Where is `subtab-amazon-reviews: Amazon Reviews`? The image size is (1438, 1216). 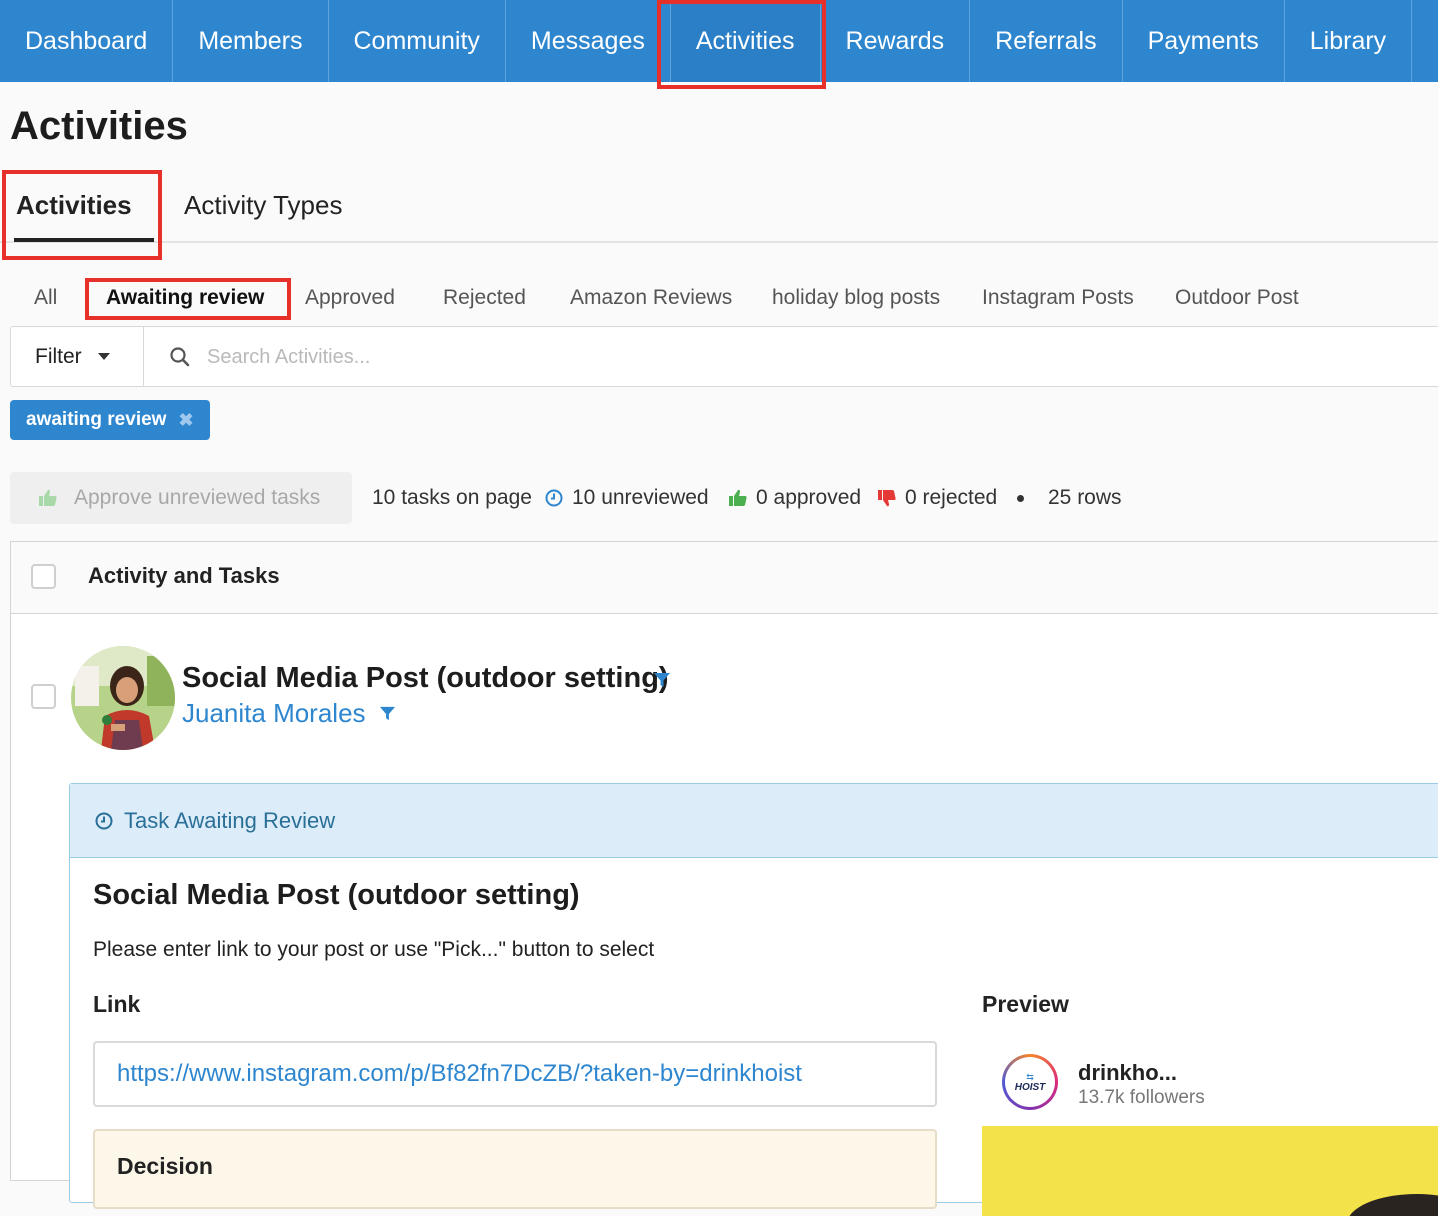
subtab-amazon-reviews: Amazon Reviews is located at coordinates (651, 298).